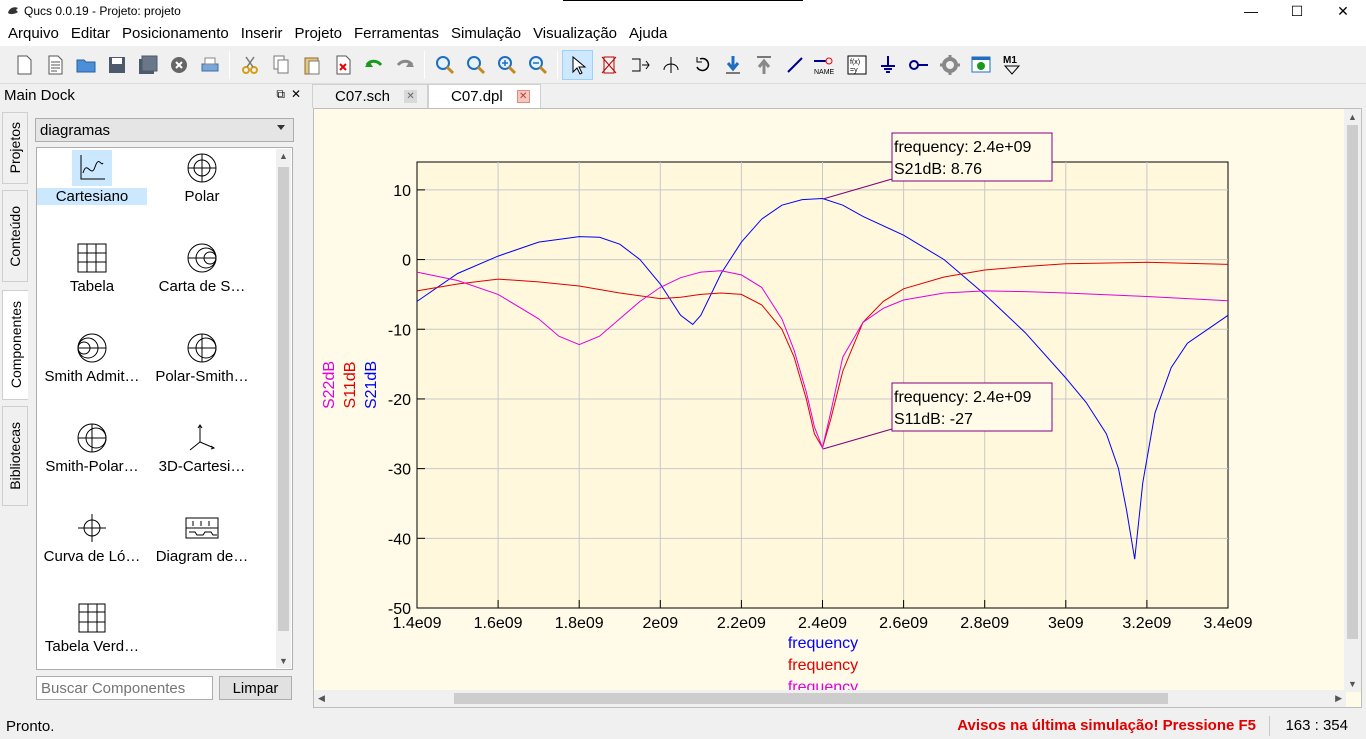 Image resolution: width=1366 pixels, height=739 pixels. I want to click on view-data-display-icon, so click(980, 65).